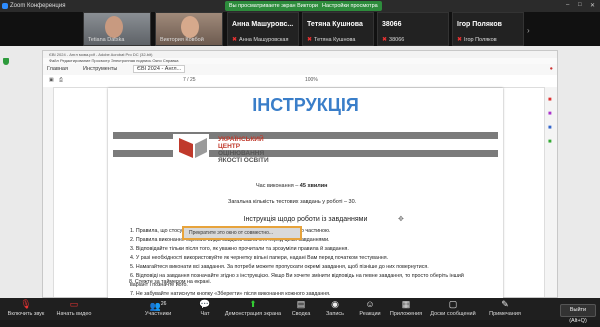 The width and height of the screenshot is (600, 327). Describe the element at coordinates (480, 40) in the screenshot. I see `participant-name: Ігор Поляков` at that location.